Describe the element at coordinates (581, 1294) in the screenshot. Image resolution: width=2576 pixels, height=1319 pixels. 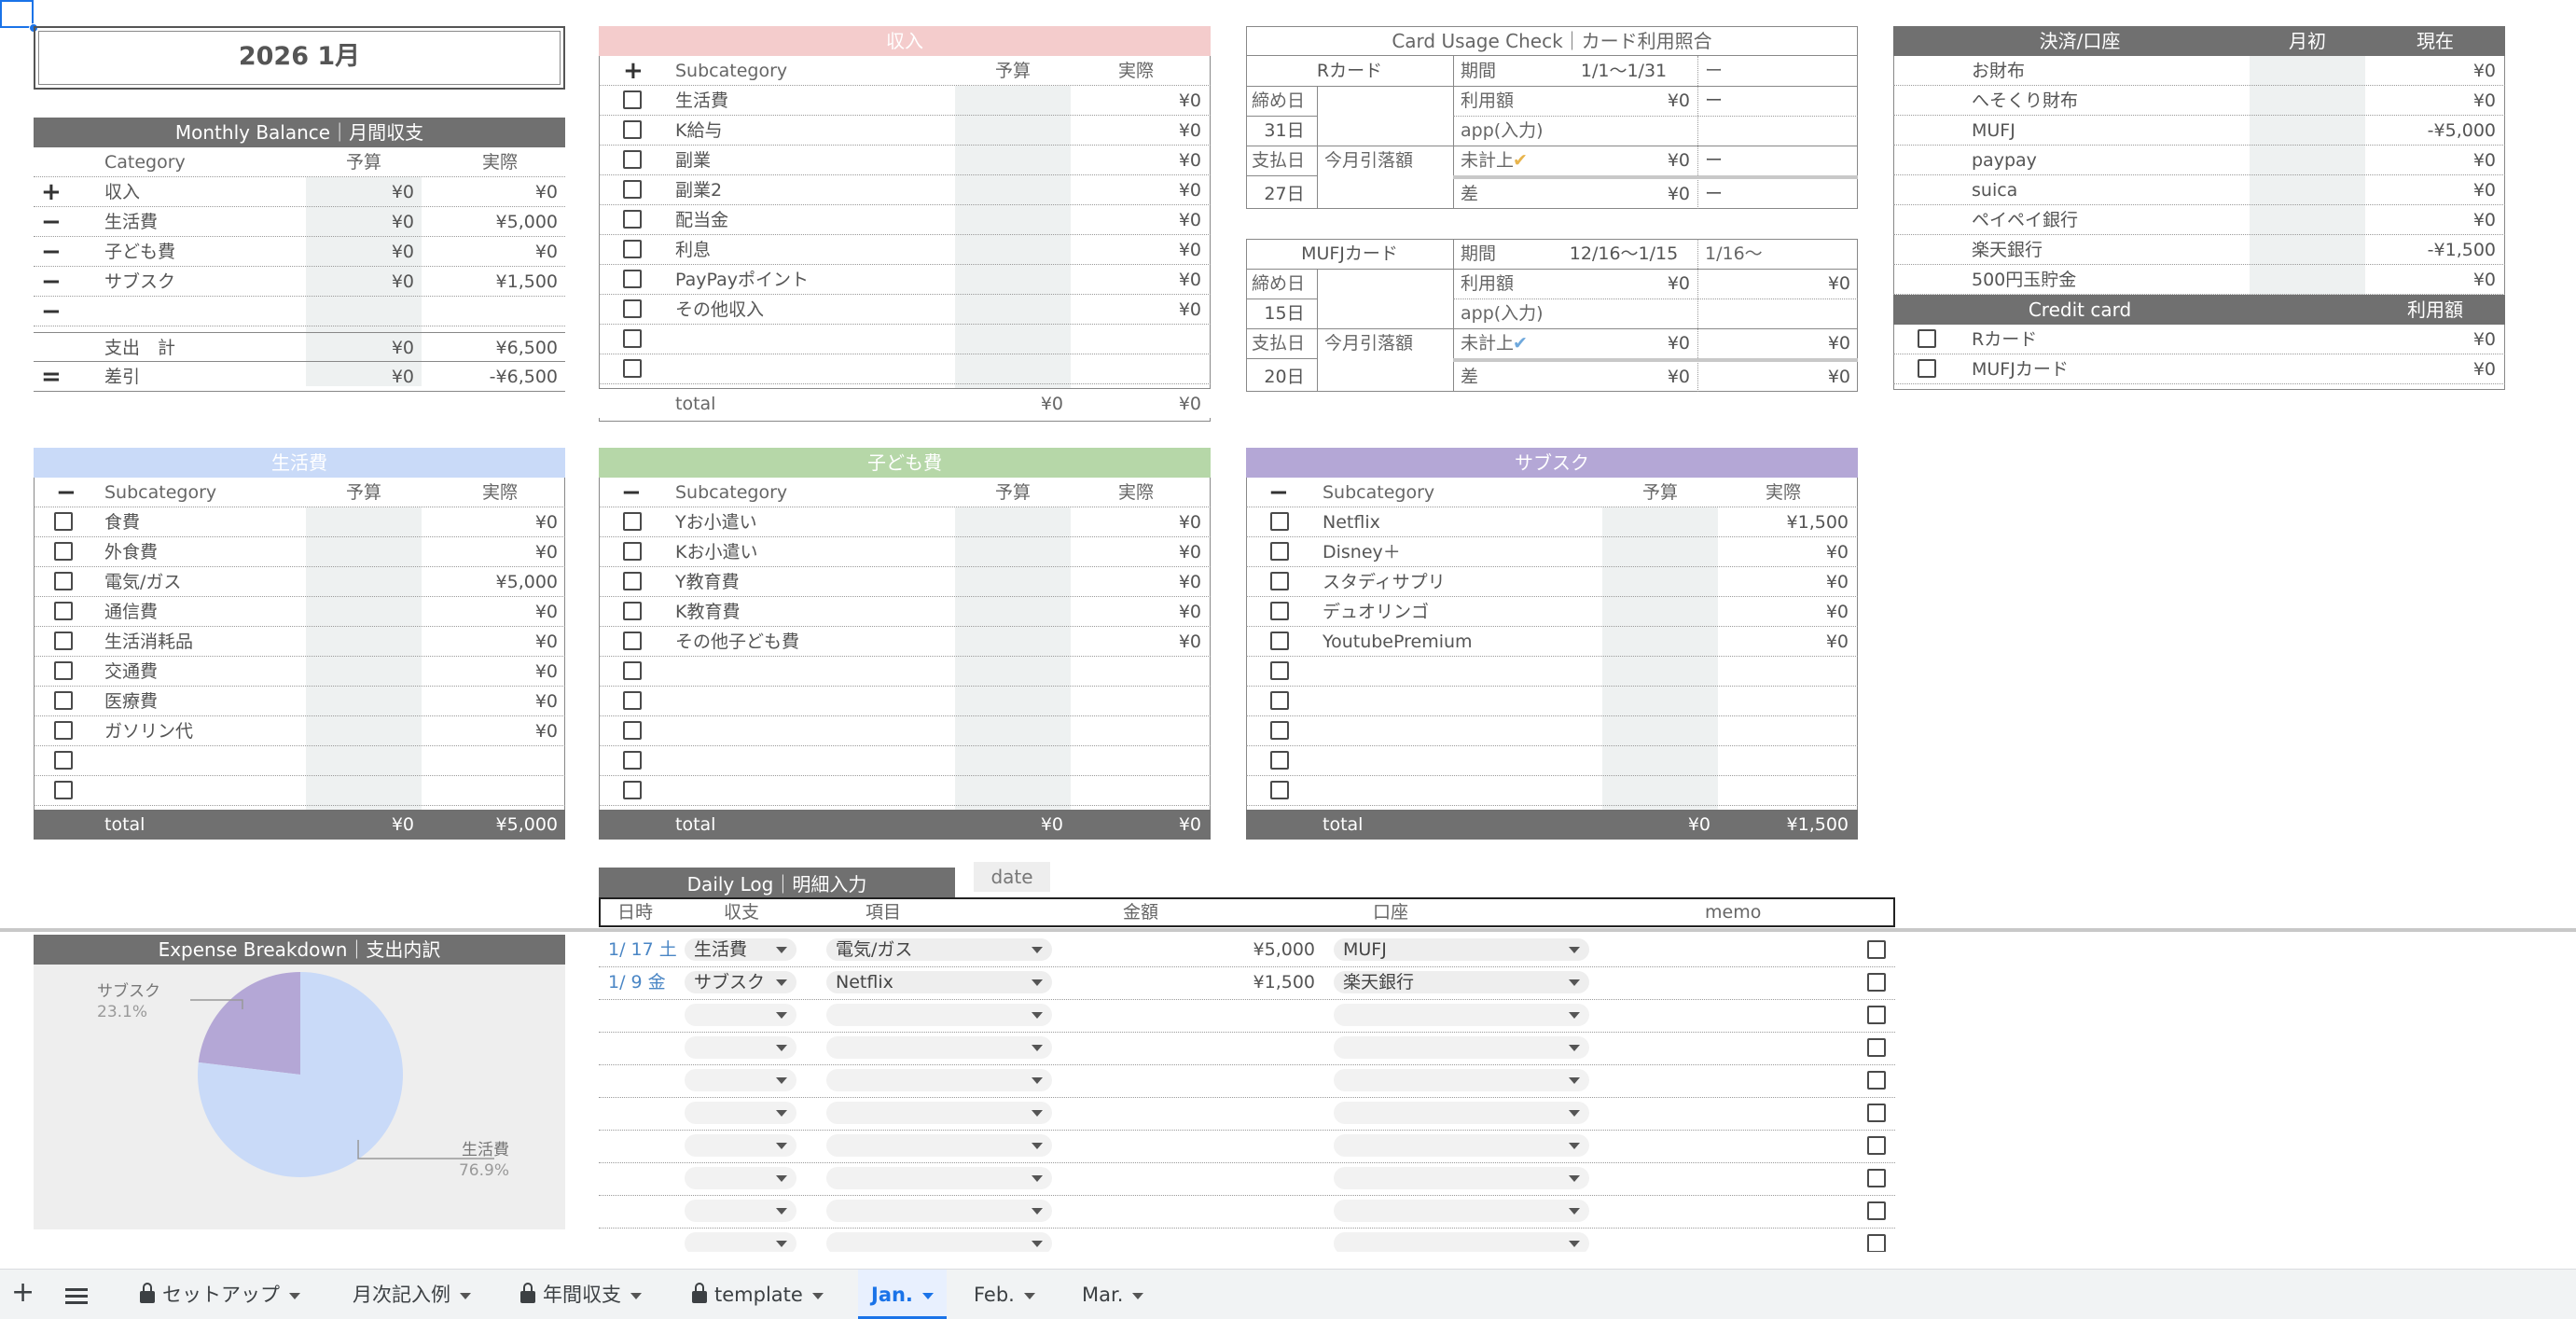
I see `sheet-tab: 年間収支` at that location.